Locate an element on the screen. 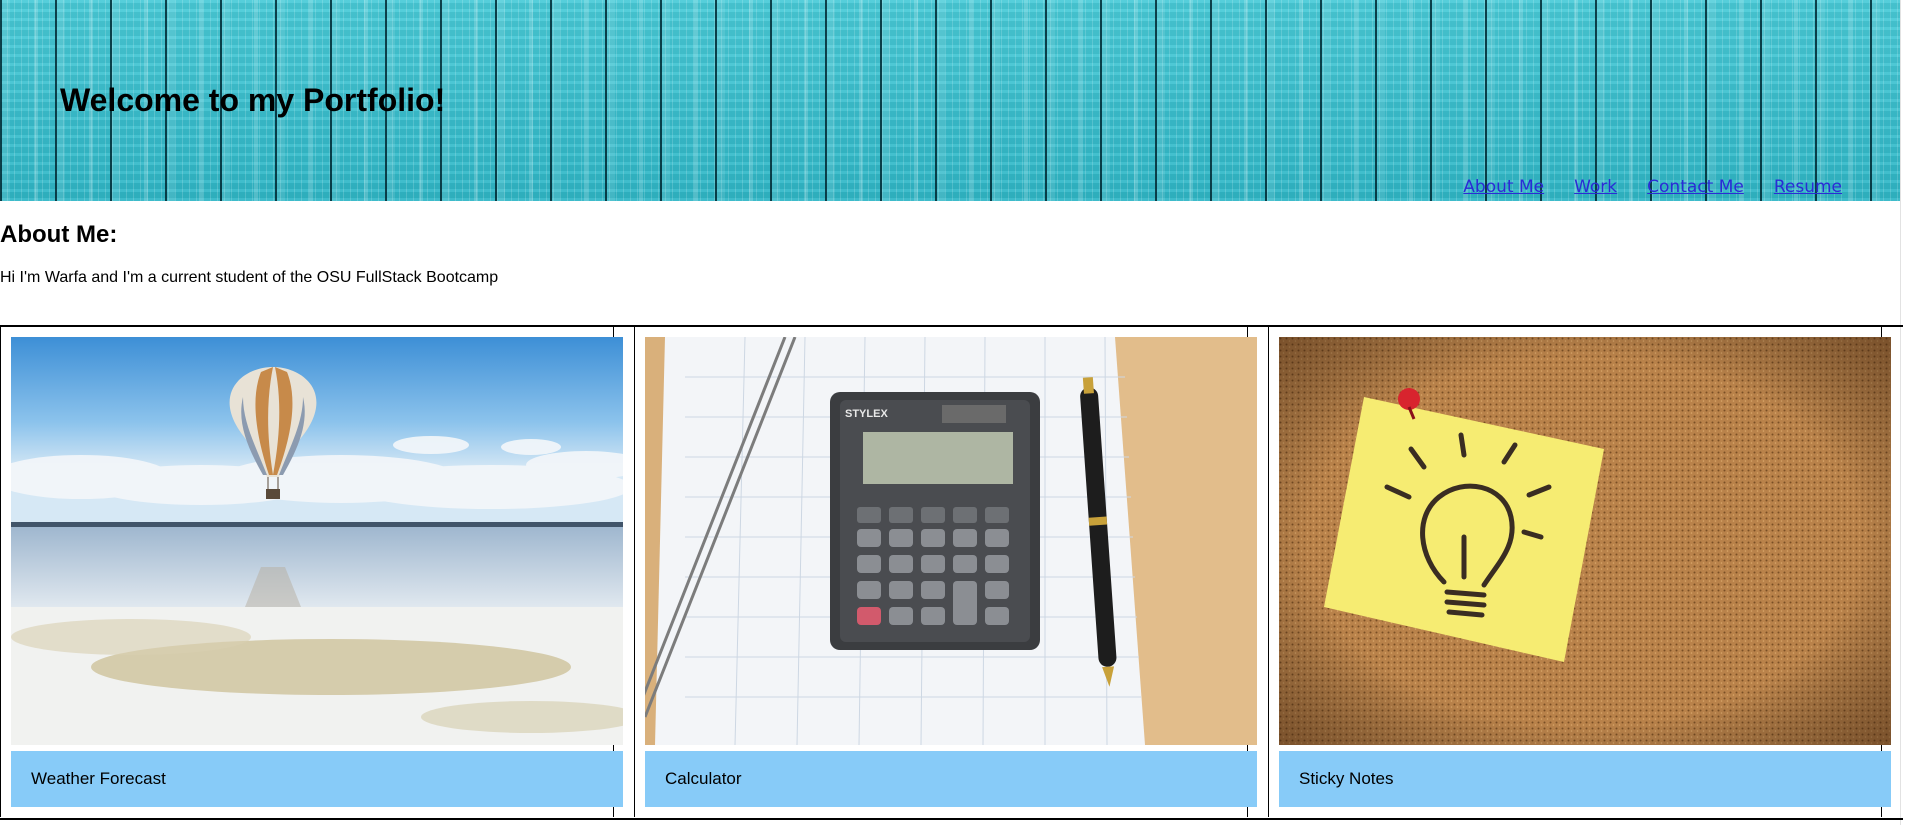 This screenshot has width=1911, height=827. nav-link-about-me: About Me is located at coordinates (1503, 187).